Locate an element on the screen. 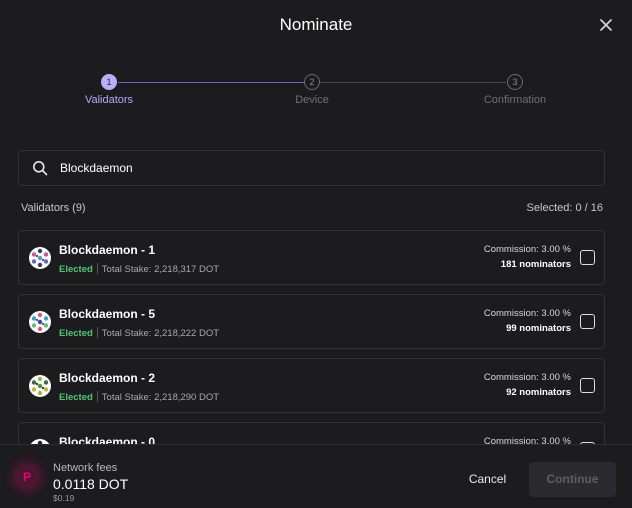 The height and width of the screenshot is (508, 632). close-button is located at coordinates (606, 25).